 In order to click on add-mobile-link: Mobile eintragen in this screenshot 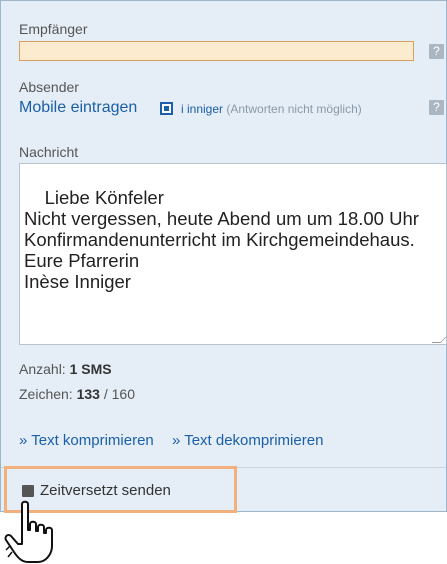, I will do `click(78, 108)`.